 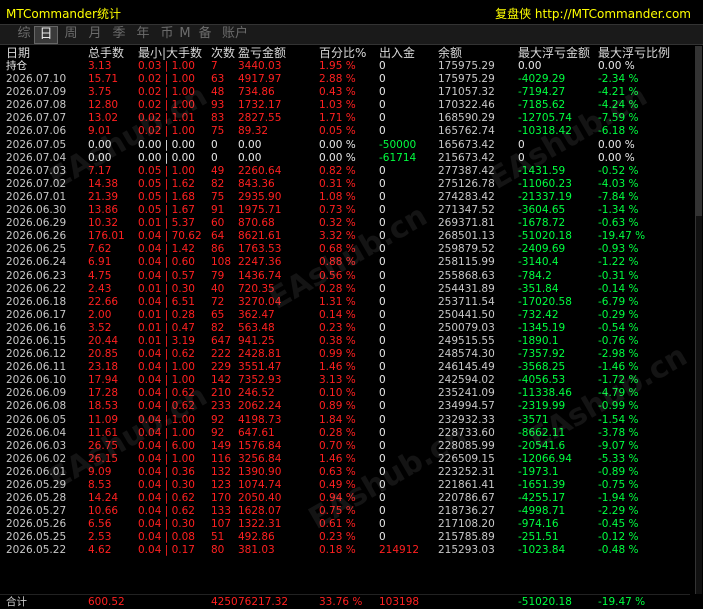 What do you see at coordinates (166, 314) in the screenshot?
I see `row-minmax: 0.01 | 0.28` at bounding box center [166, 314].